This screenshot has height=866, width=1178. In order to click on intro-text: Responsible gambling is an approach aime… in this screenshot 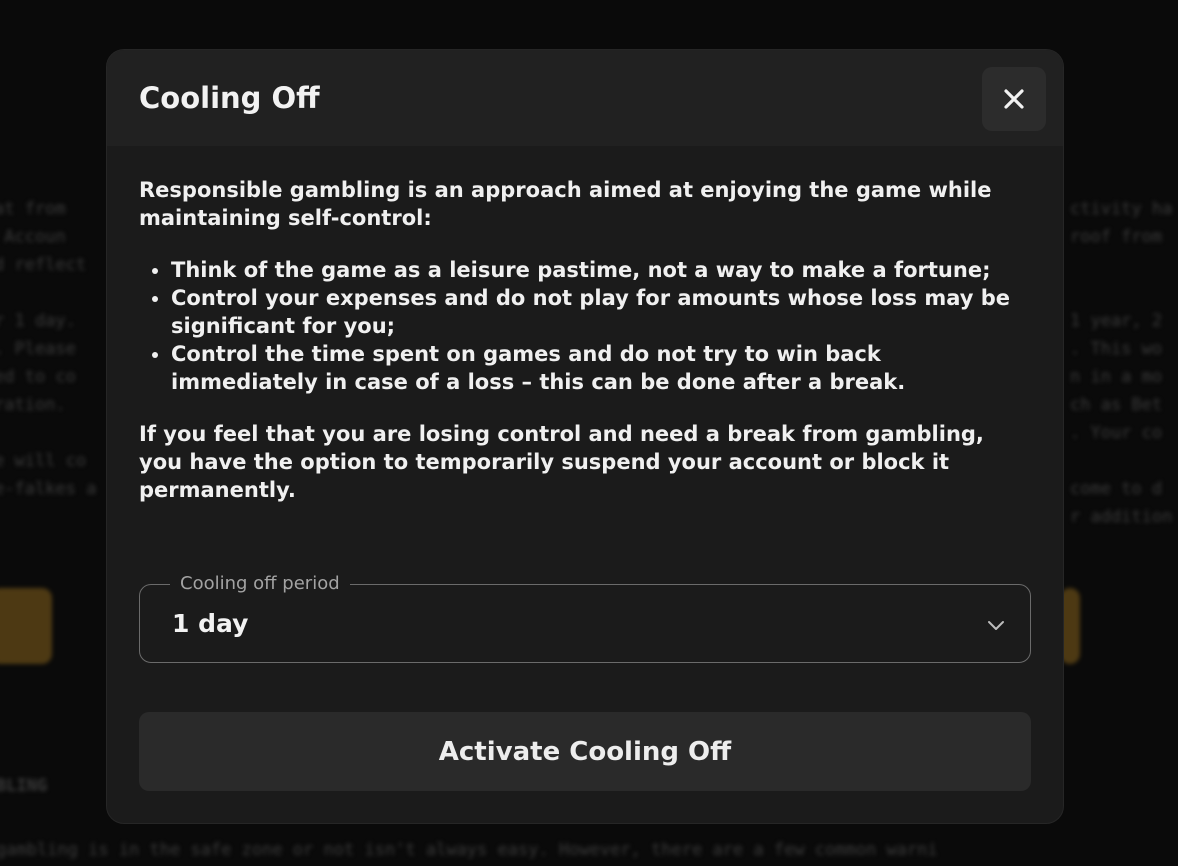, I will do `click(565, 204)`.